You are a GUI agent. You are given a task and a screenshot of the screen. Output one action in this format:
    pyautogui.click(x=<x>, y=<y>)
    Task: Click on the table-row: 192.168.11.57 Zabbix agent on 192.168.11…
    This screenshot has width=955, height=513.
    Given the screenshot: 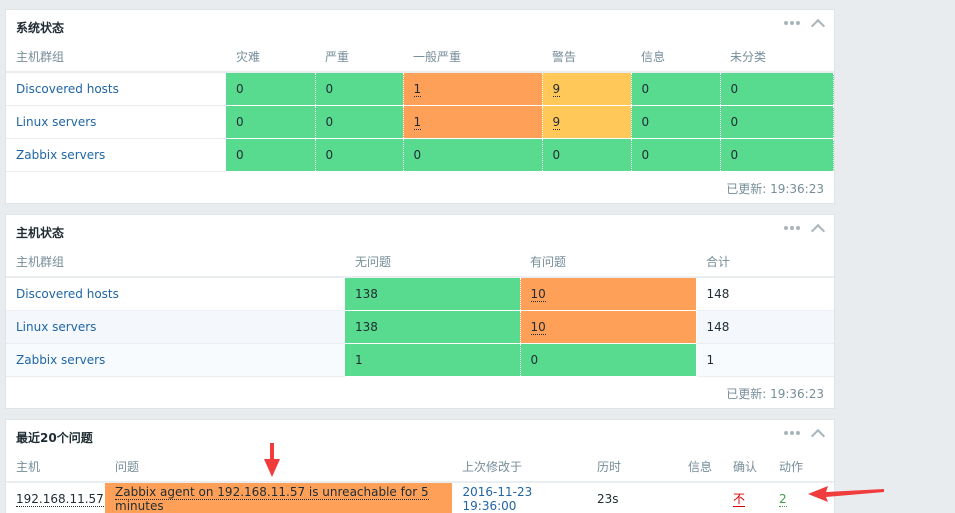 What is the action you would take?
    pyautogui.click(x=420, y=497)
    